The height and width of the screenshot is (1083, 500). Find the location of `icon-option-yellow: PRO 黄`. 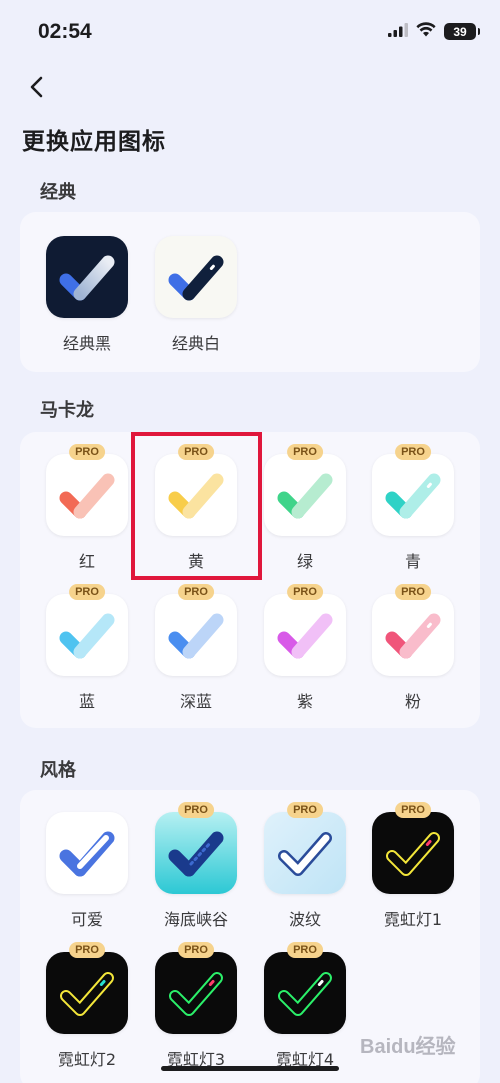

icon-option-yellow: PRO 黄 is located at coordinates (196, 508).